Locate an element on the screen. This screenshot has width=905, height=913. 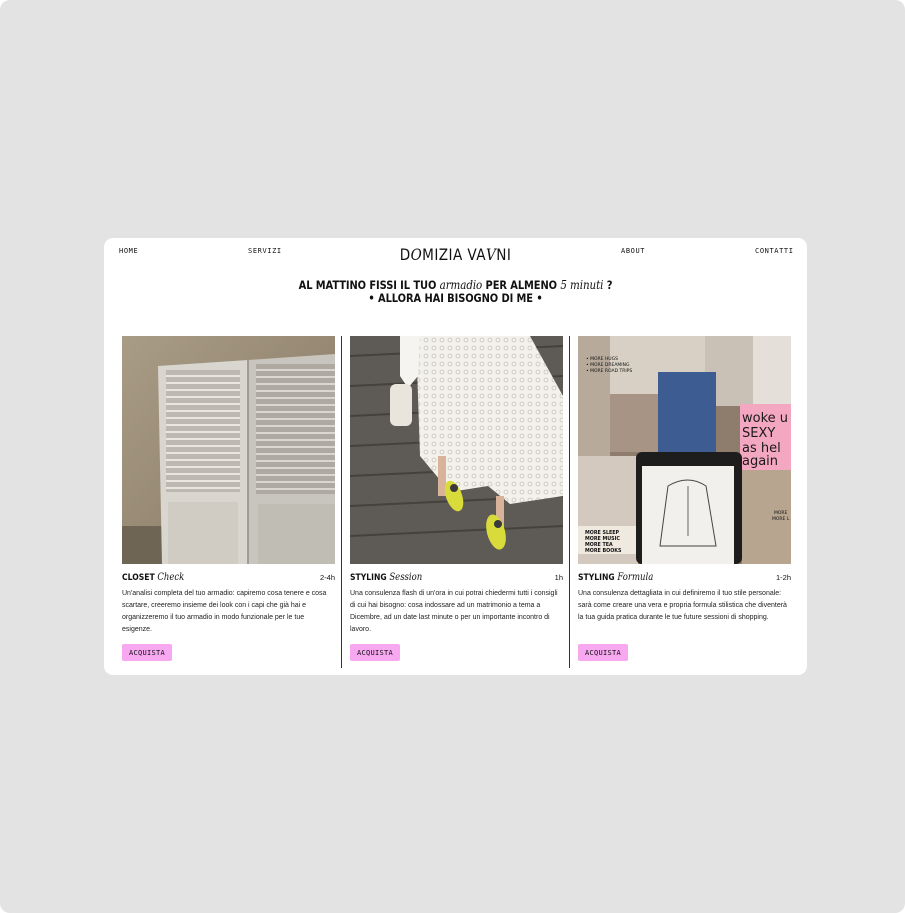
closet-photo is located at coordinates (228, 450).